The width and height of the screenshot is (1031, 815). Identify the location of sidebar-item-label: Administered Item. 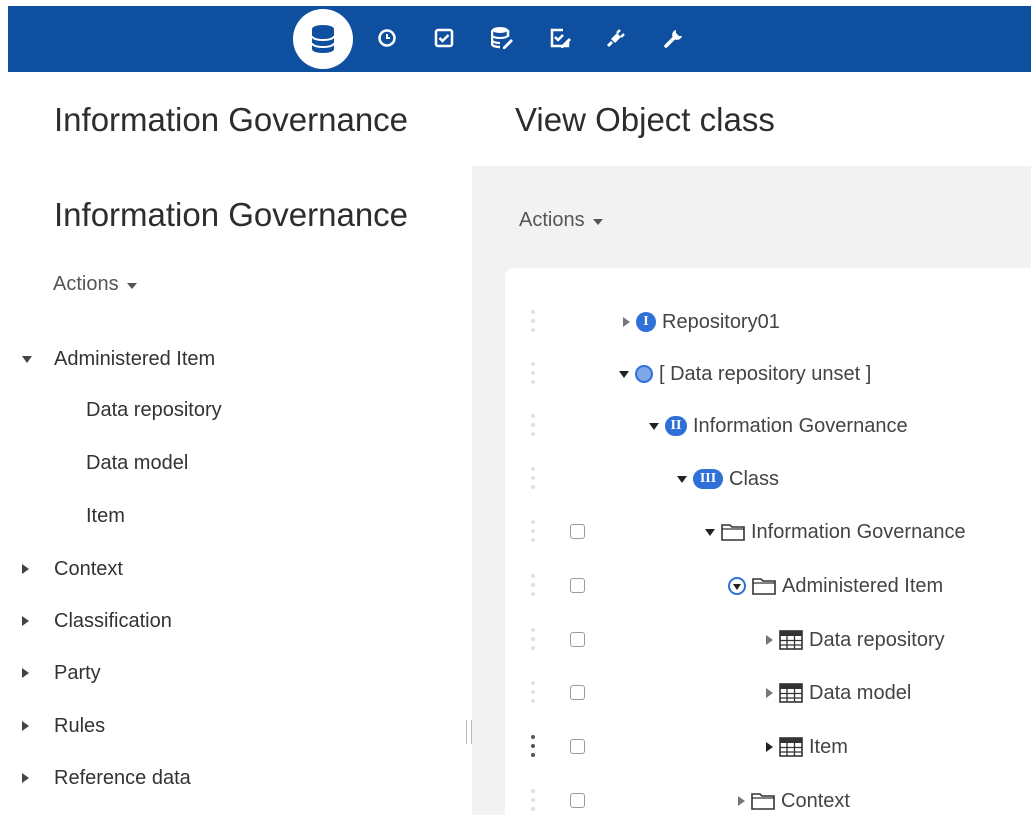
(135, 358).